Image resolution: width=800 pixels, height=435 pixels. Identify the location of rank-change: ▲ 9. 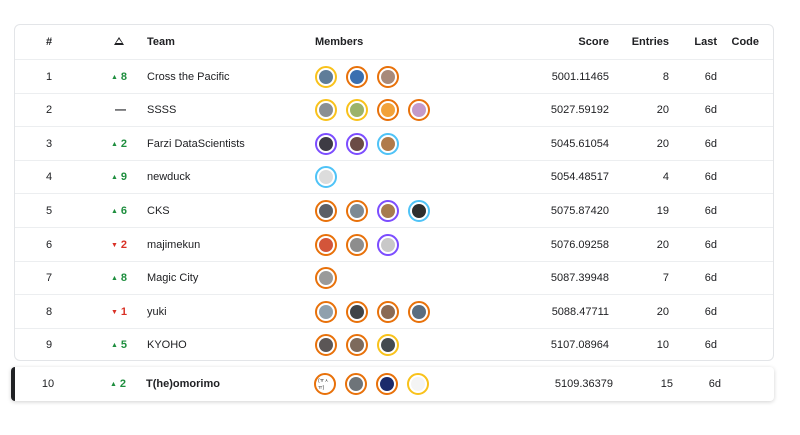
(119, 177).